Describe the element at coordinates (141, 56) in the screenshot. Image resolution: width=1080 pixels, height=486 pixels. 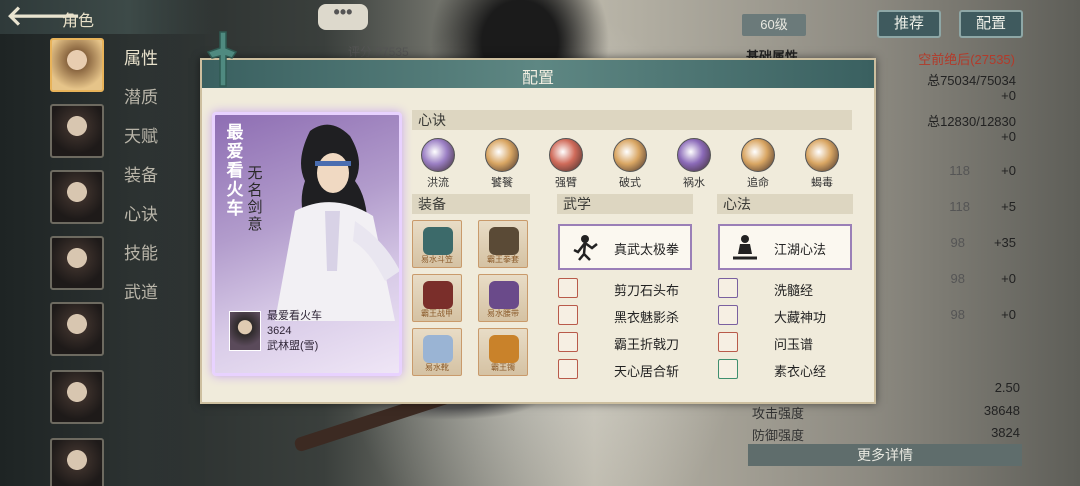
I see `sidebar-item-attributes: 属性` at that location.